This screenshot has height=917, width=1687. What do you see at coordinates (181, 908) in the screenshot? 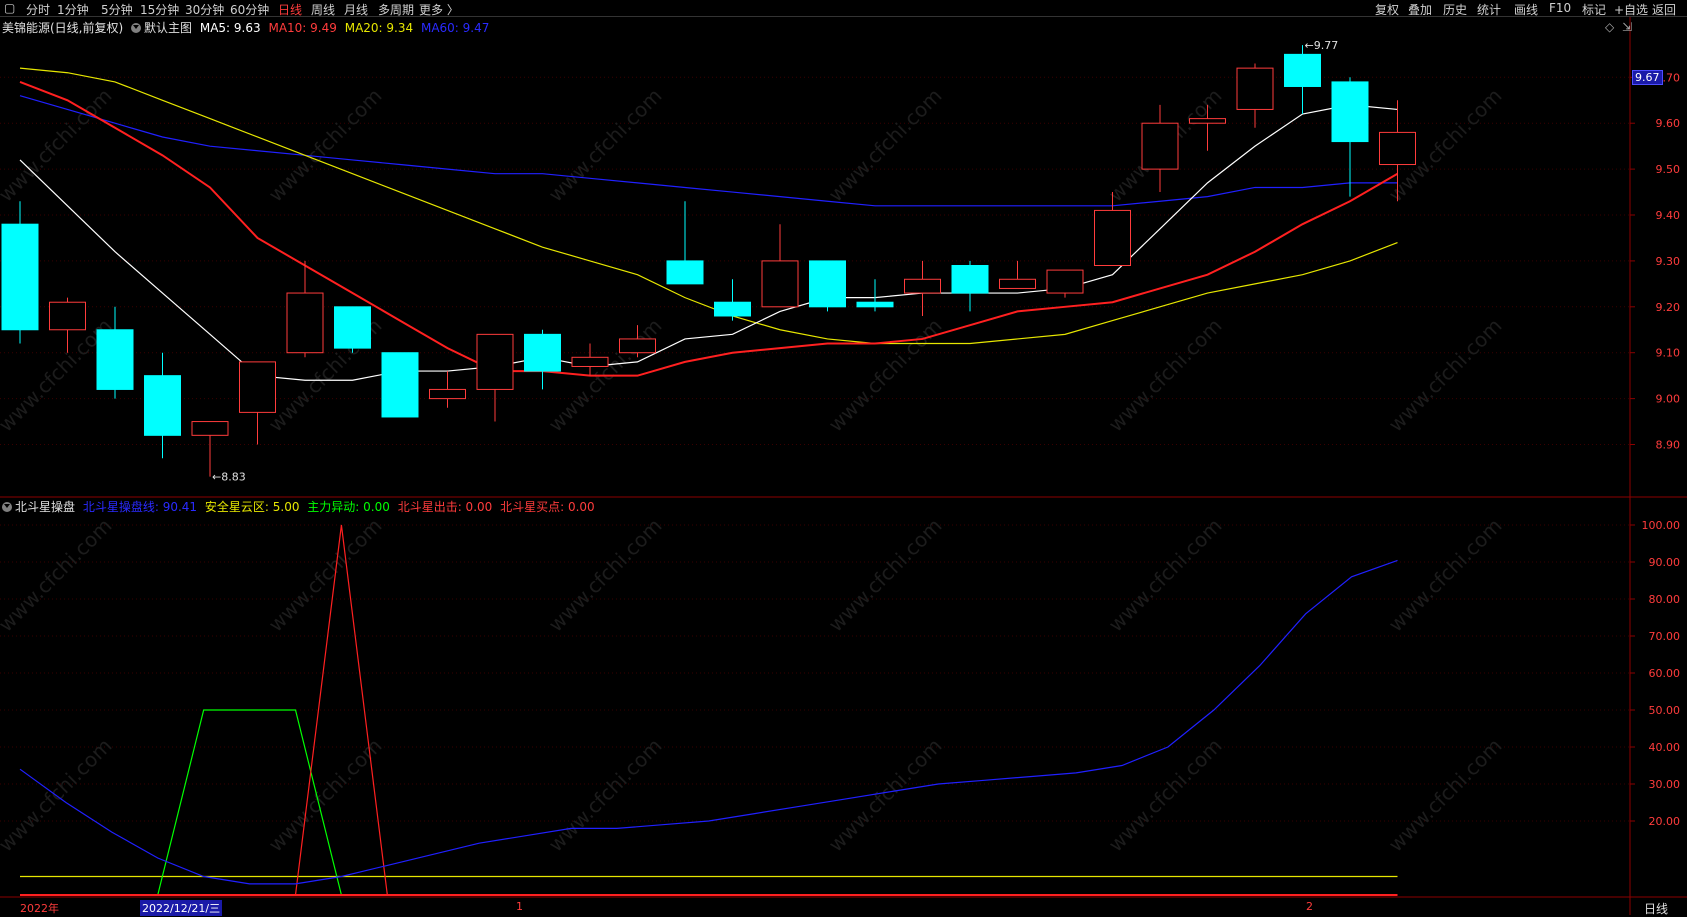
I see `cursor-date-label: 2022/12/21/三` at bounding box center [181, 908].